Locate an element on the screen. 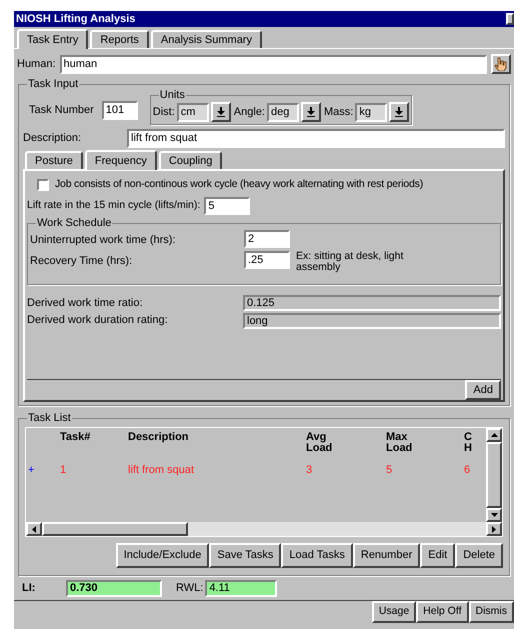 This screenshot has width=514, height=629. hand-icon is located at coordinates (501, 64).